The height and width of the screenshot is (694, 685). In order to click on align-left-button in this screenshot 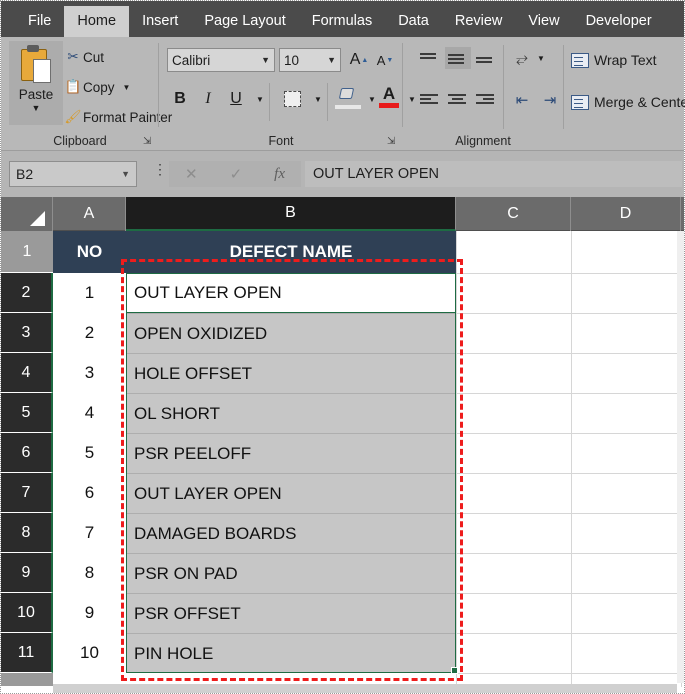, I will do `click(430, 100)`.